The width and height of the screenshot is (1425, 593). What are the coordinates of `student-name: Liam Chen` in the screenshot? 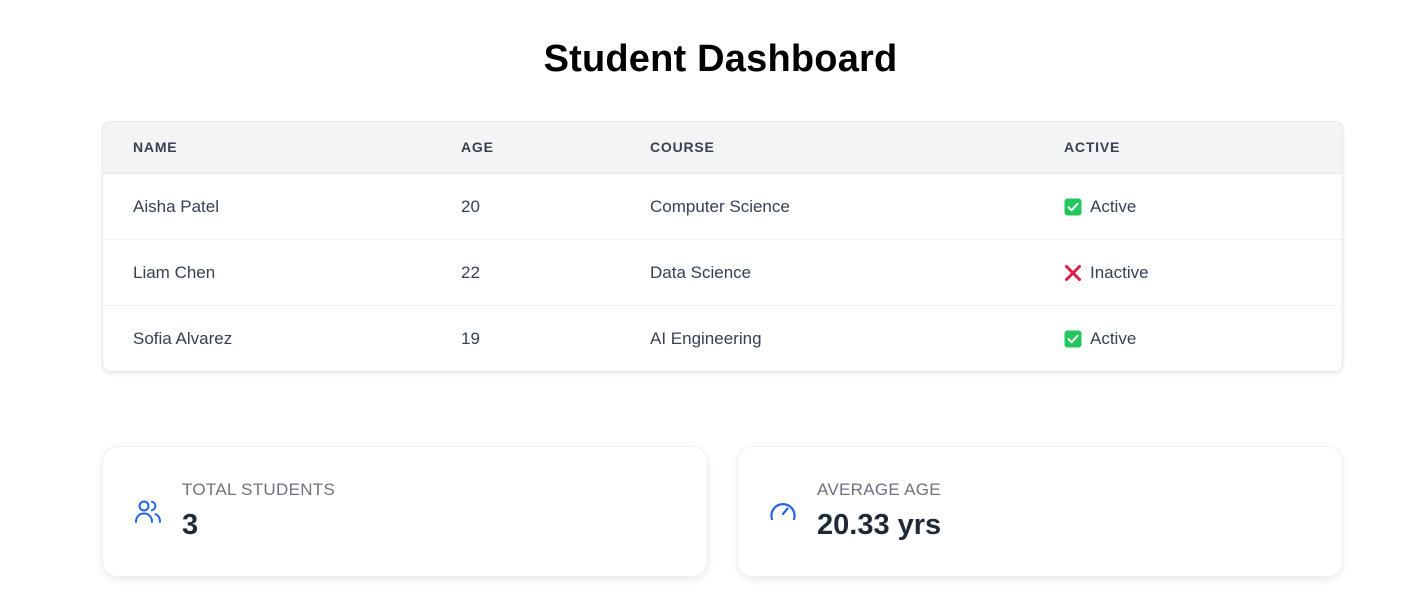 It's located at (174, 272).